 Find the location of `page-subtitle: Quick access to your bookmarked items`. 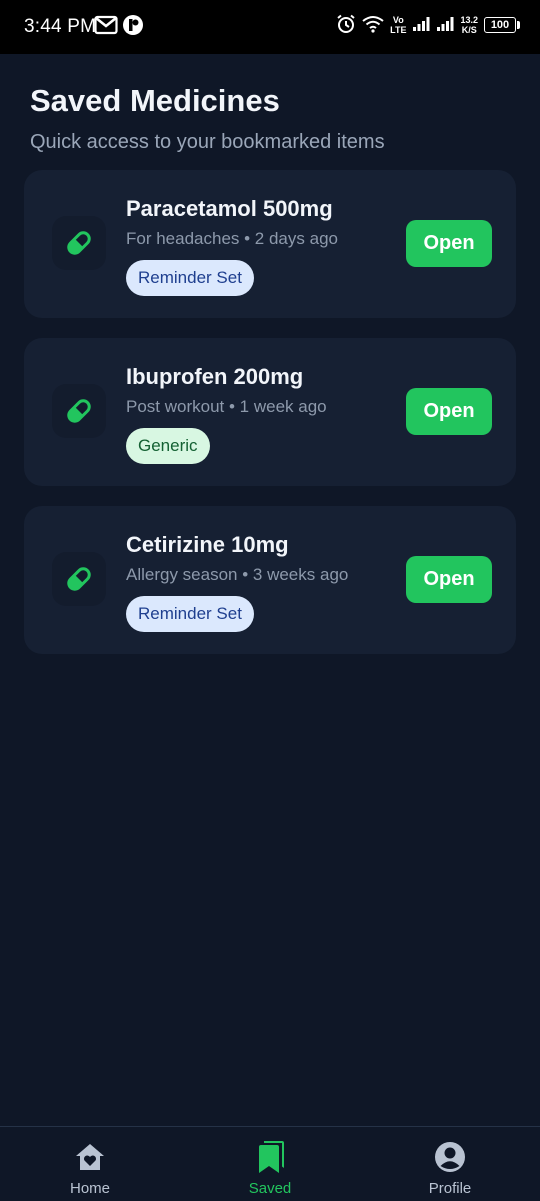

page-subtitle: Quick access to your bookmarked items is located at coordinates (207, 142).